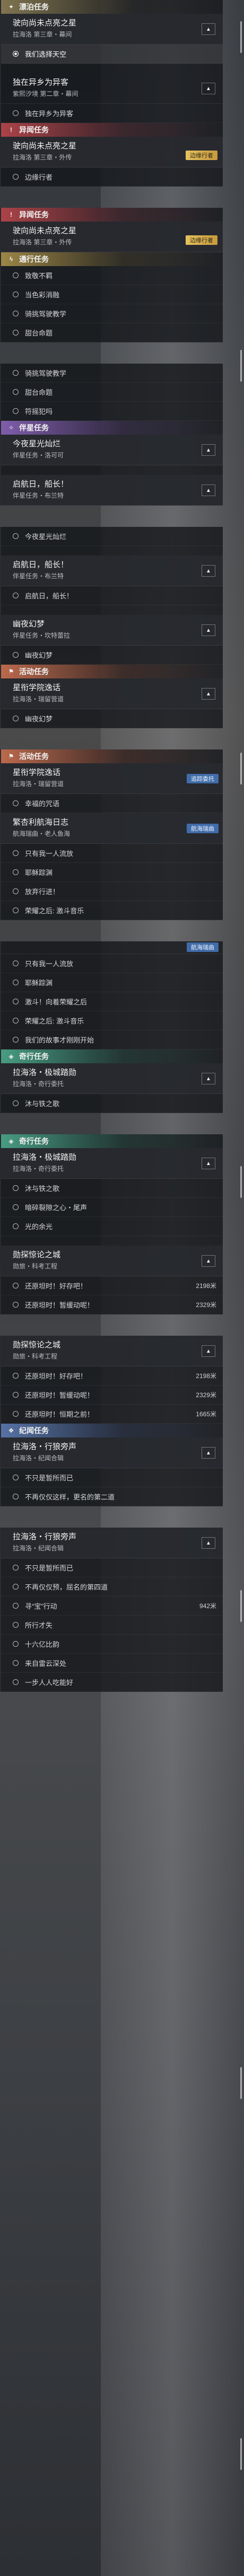 The height and width of the screenshot is (2576, 244). What do you see at coordinates (112, 1226) in the screenshot?
I see `quest-step: 光的余光` at bounding box center [112, 1226].